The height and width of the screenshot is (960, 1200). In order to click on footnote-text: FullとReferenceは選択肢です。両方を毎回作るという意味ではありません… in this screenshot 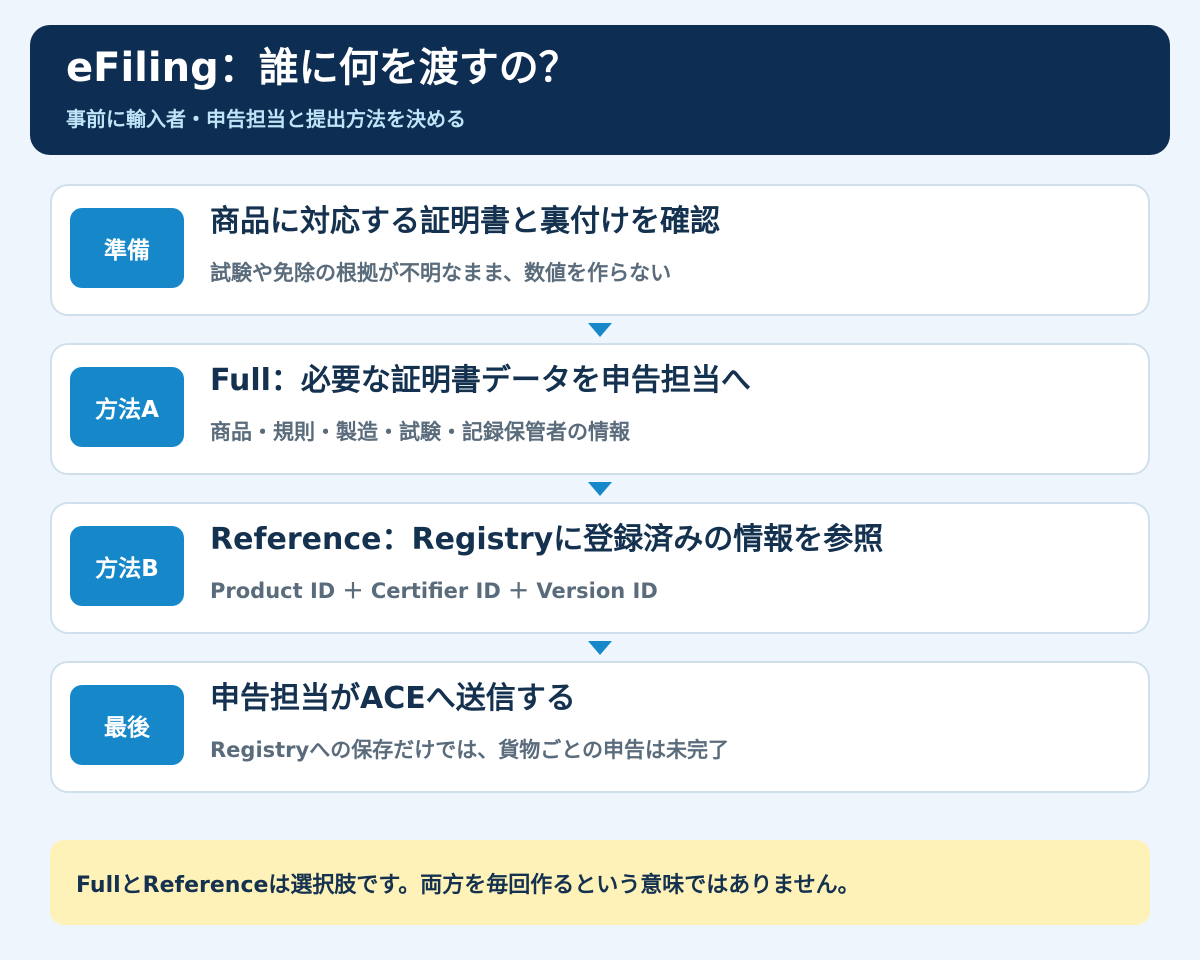, I will do `click(468, 885)`.